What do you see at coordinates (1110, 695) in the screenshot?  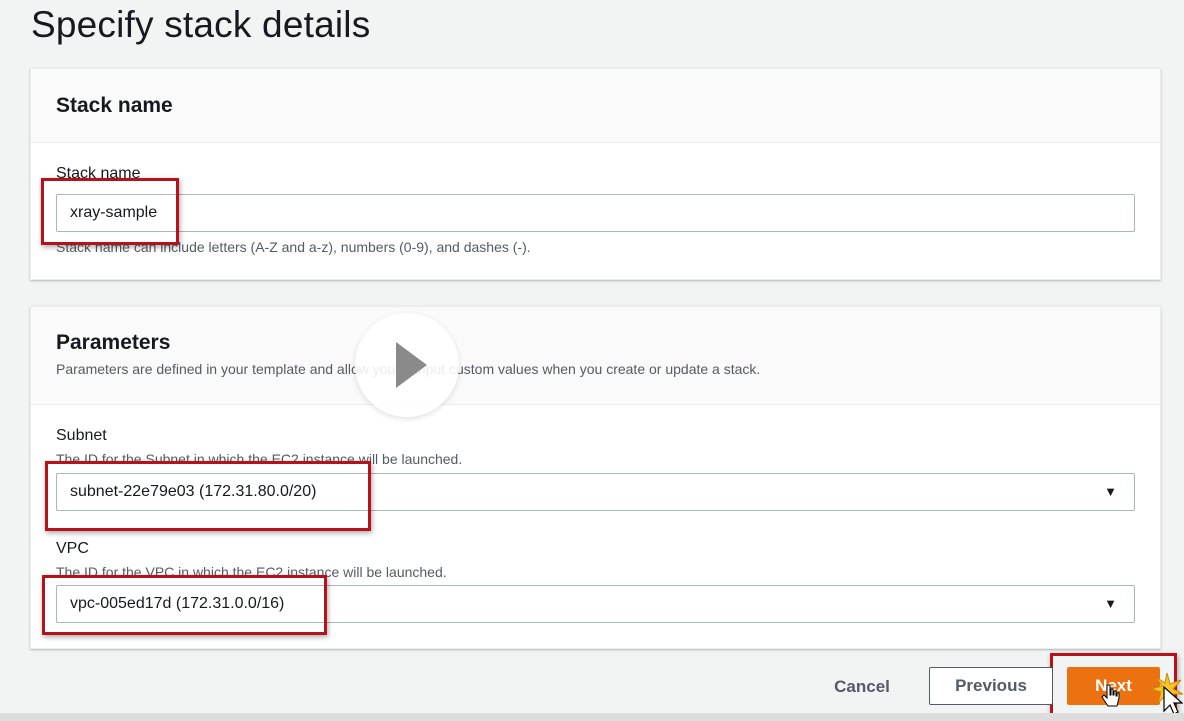 I see `pointer-cursor-icon` at bounding box center [1110, 695].